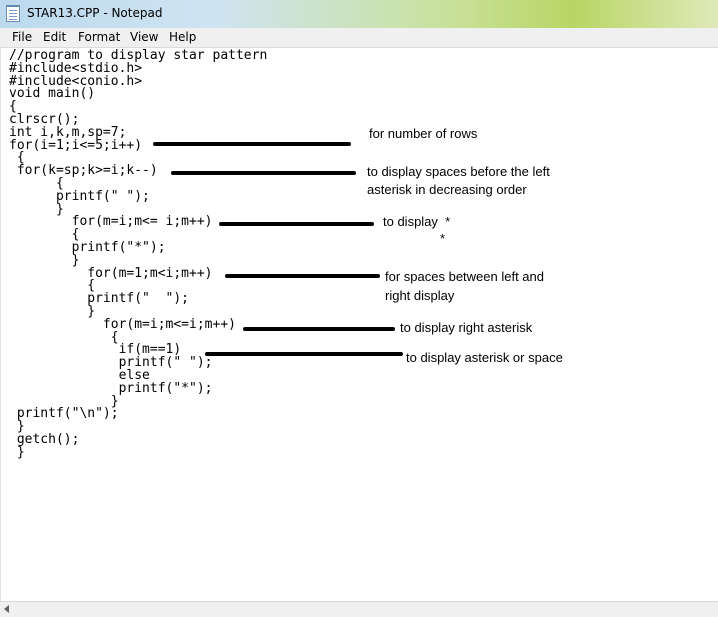  I want to click on annotation-note: to display *, so click(417, 221).